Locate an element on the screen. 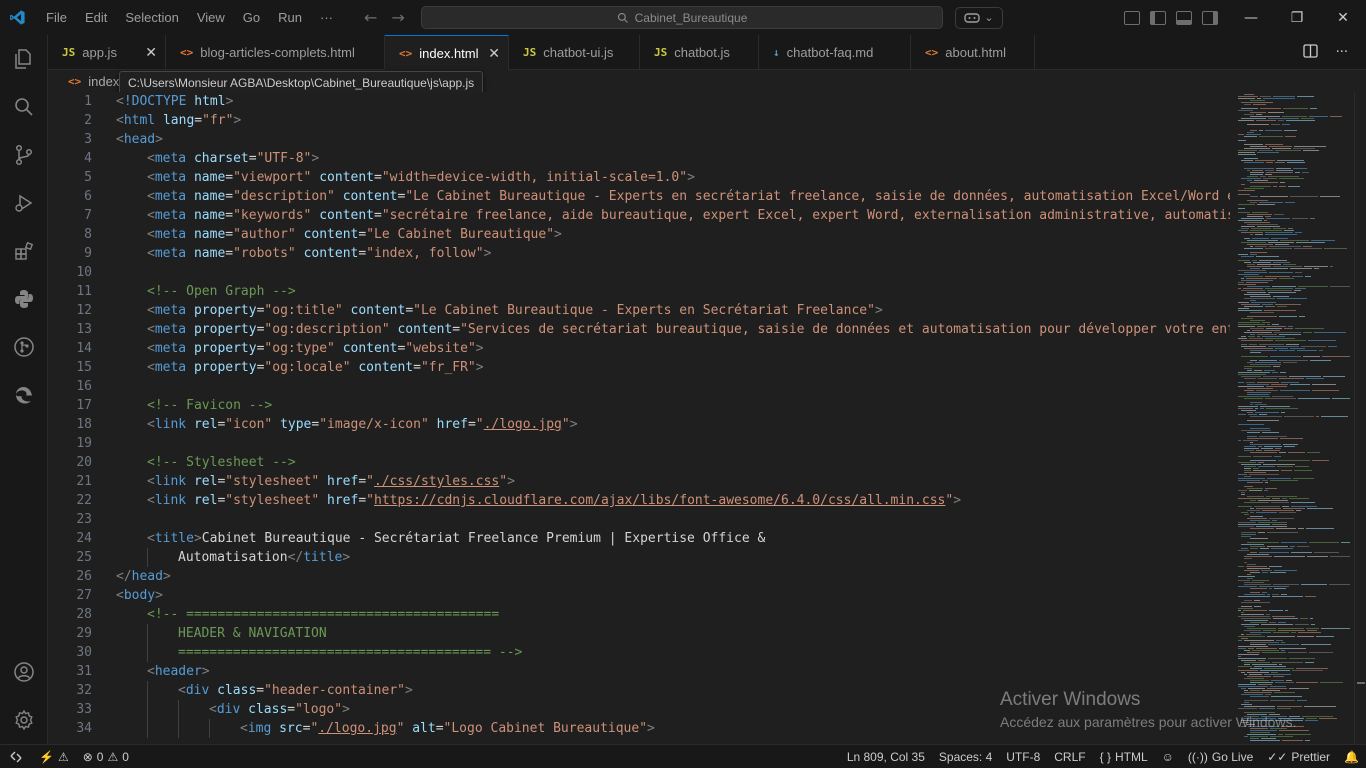  code-line: <body> is located at coordinates (673, 595).